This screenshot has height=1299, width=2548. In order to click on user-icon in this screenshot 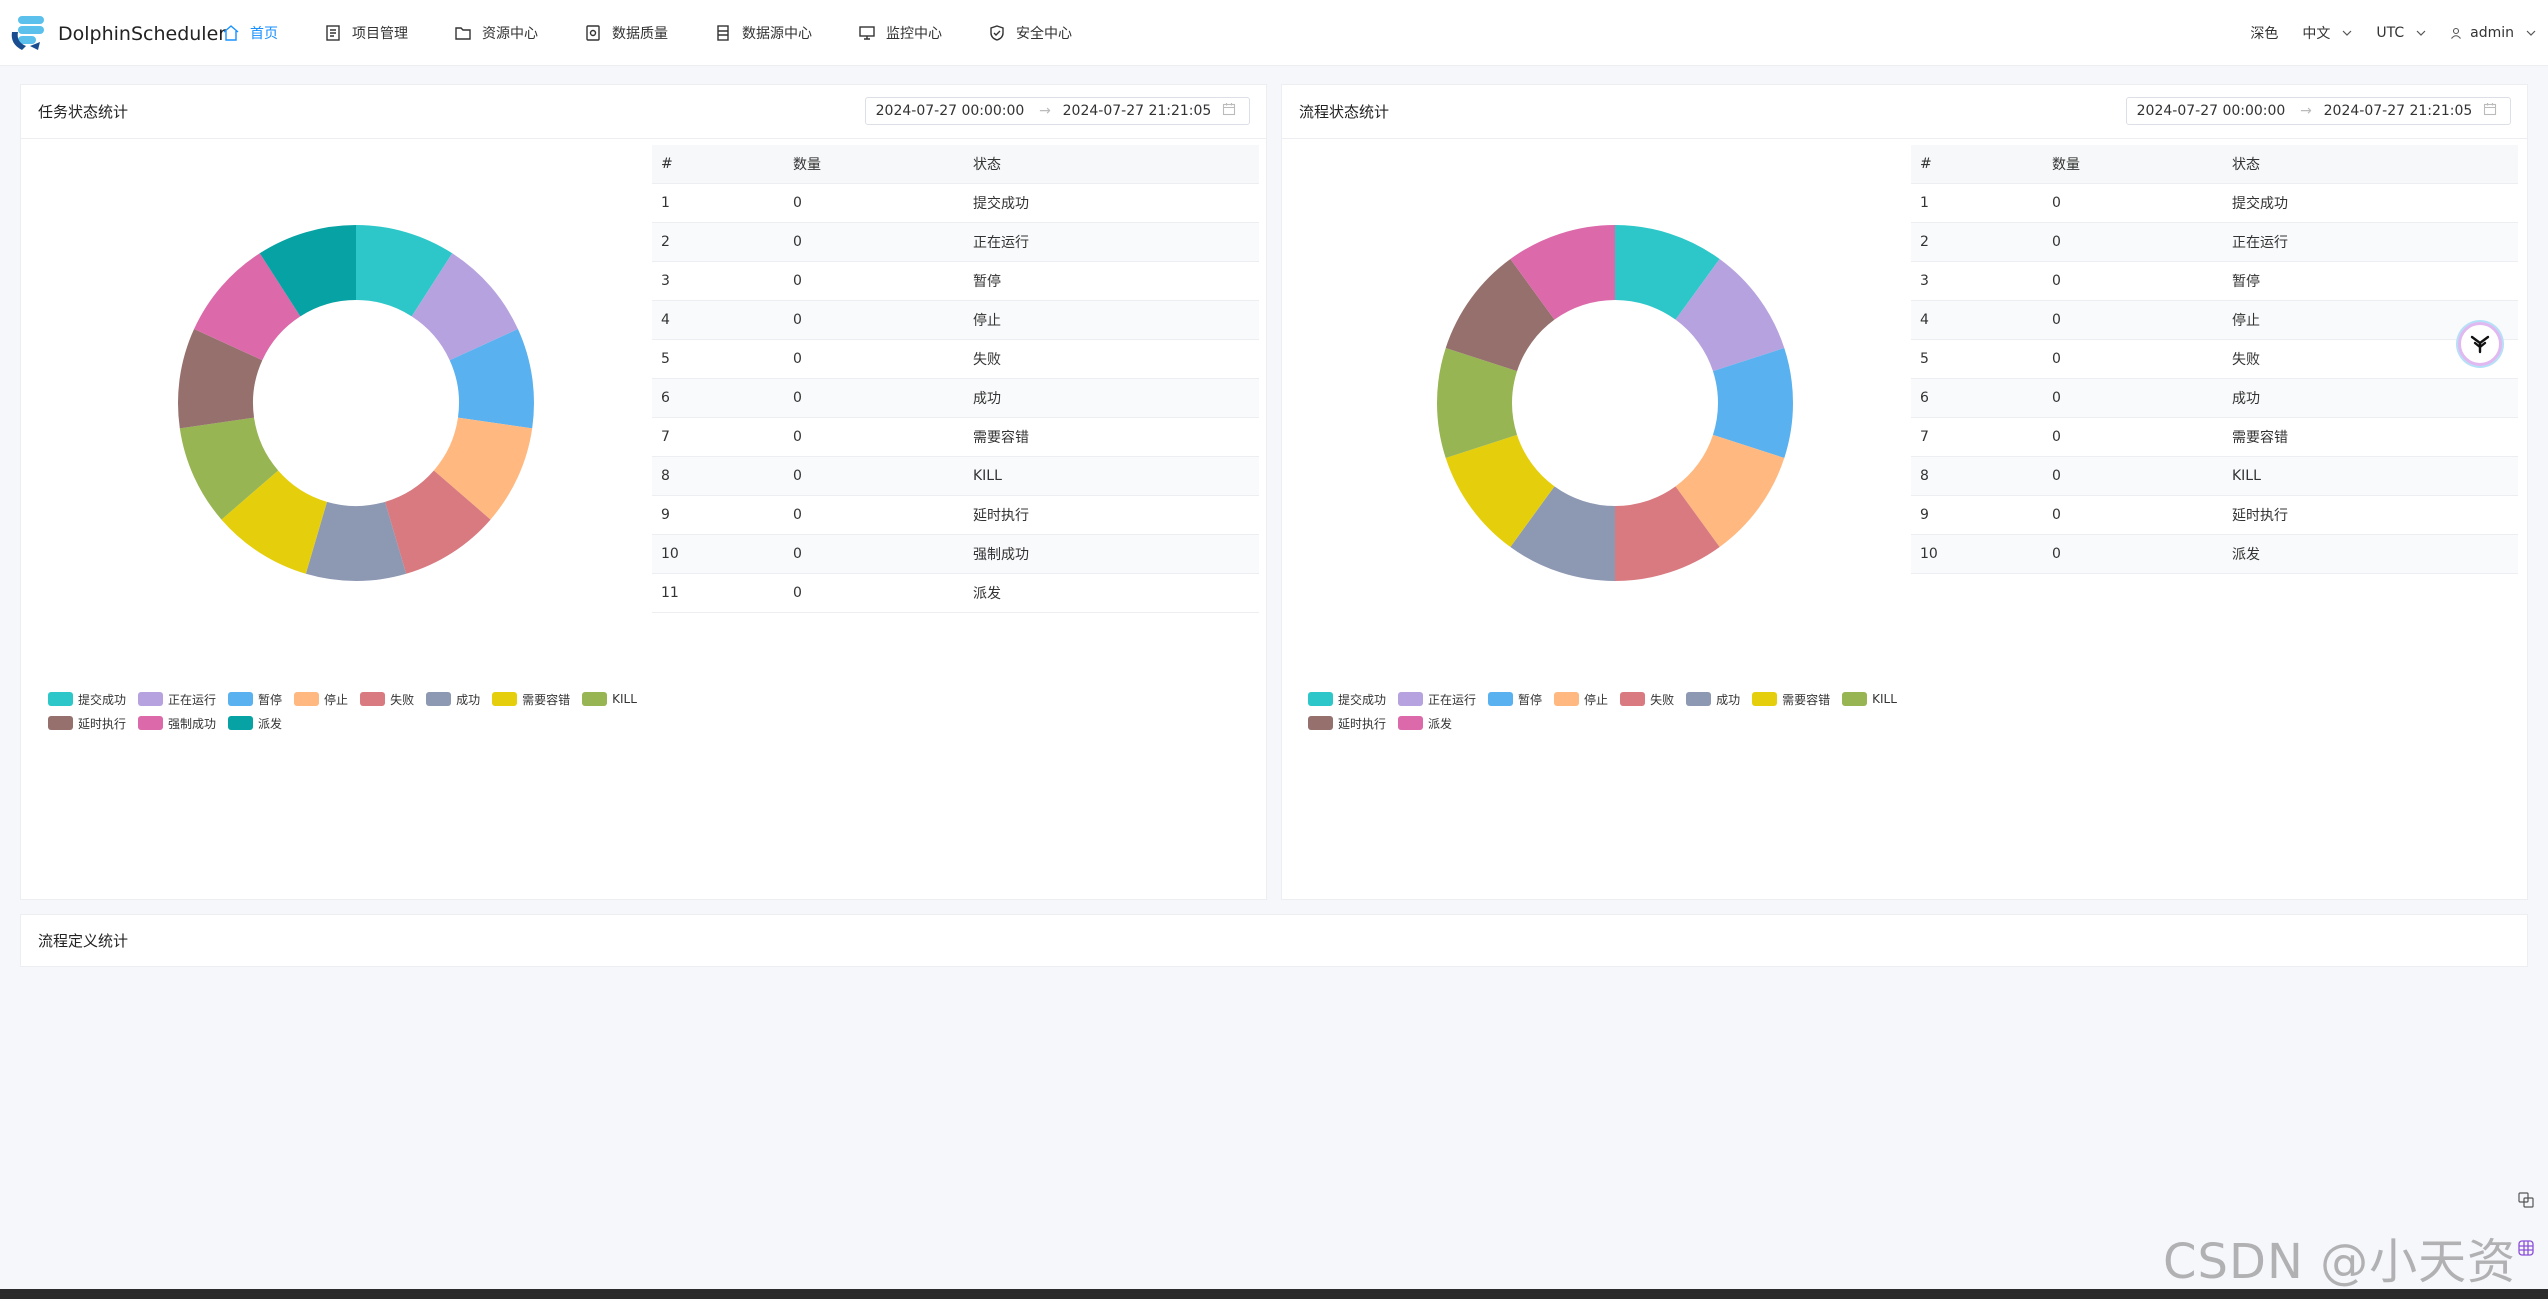, I will do `click(2456, 33)`.